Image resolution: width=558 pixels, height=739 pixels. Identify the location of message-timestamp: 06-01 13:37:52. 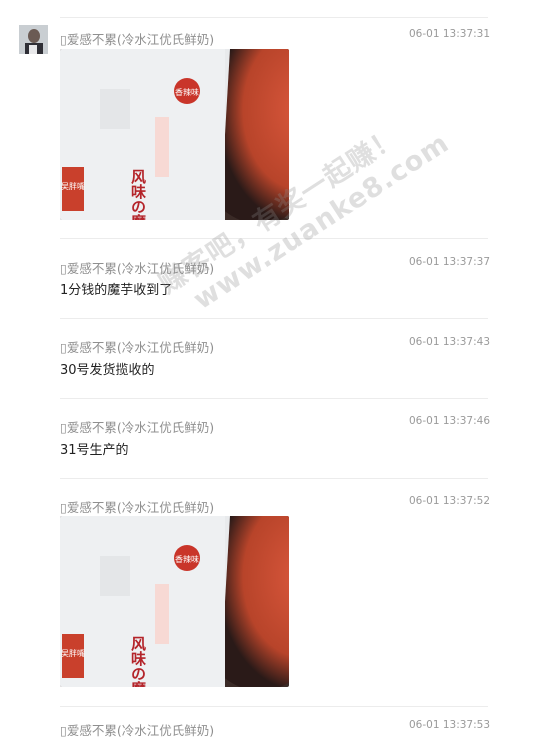
(450, 501).